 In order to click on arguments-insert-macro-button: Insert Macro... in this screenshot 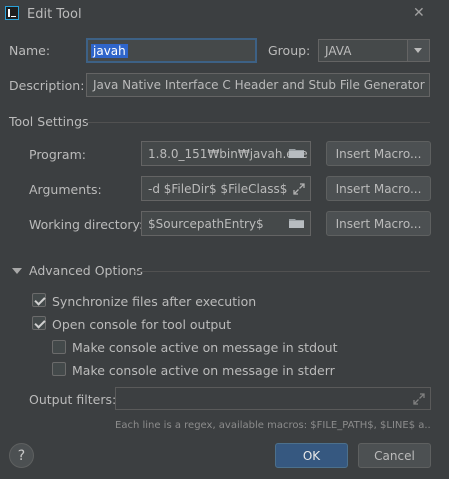, I will do `click(378, 188)`.